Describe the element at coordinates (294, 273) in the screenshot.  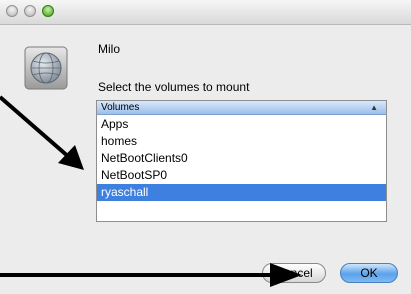
I see `cancel-button: Cancel` at that location.